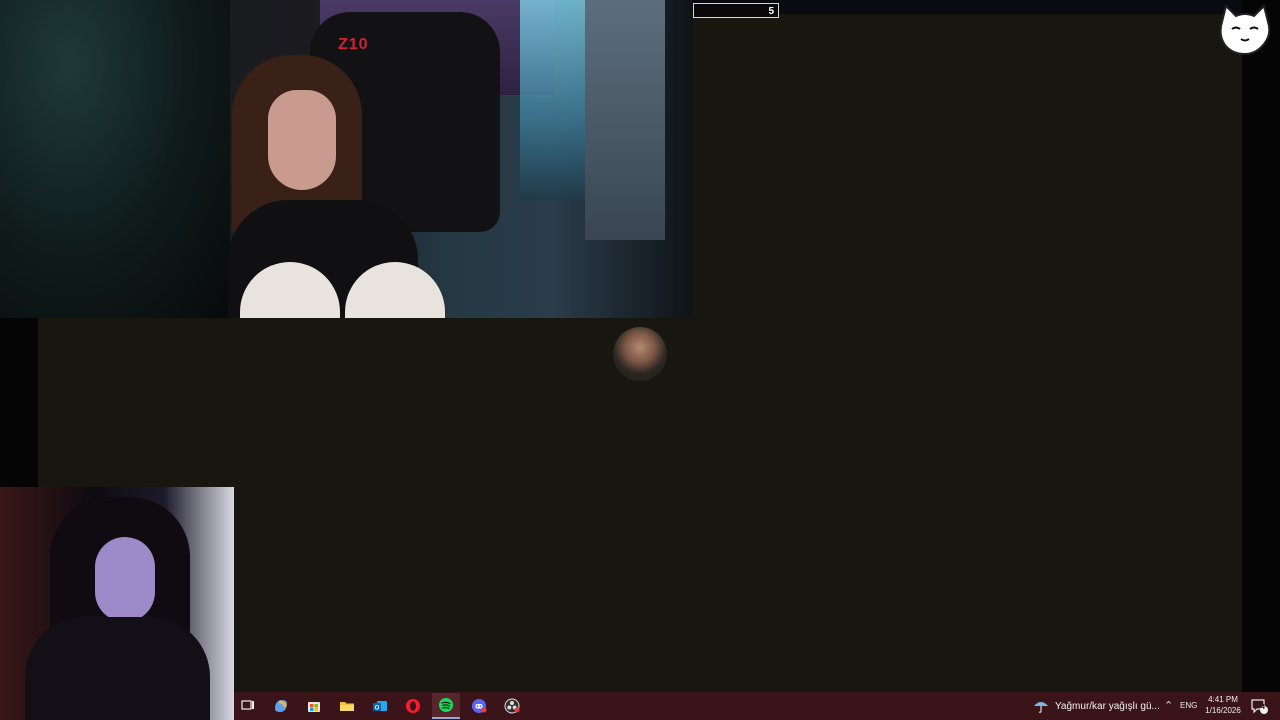  I want to click on door, so click(625, 120).